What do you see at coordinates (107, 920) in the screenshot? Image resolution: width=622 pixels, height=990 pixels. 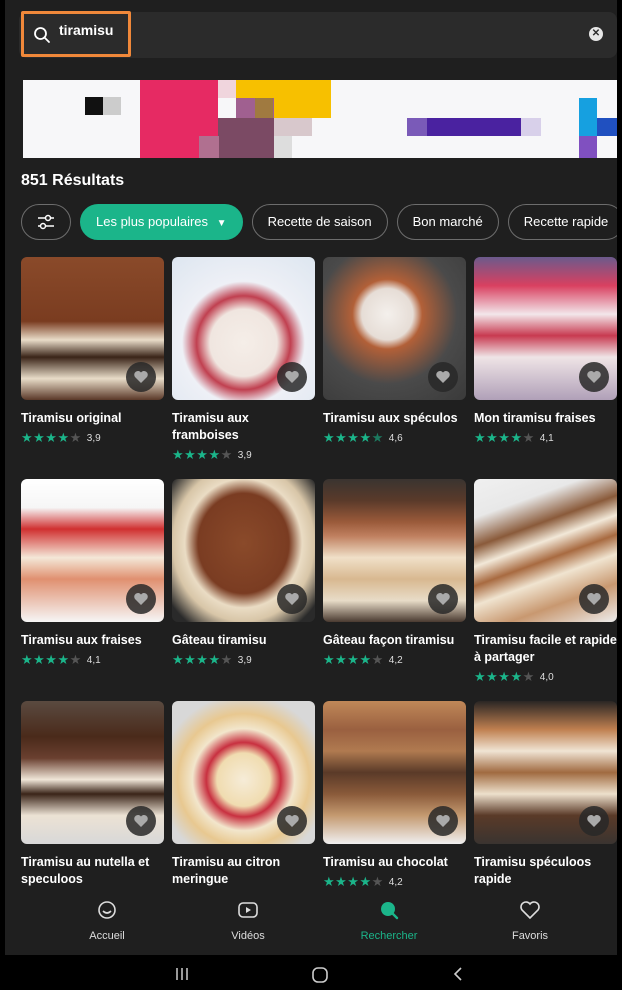 I see `nav-home: Accueil` at bounding box center [107, 920].